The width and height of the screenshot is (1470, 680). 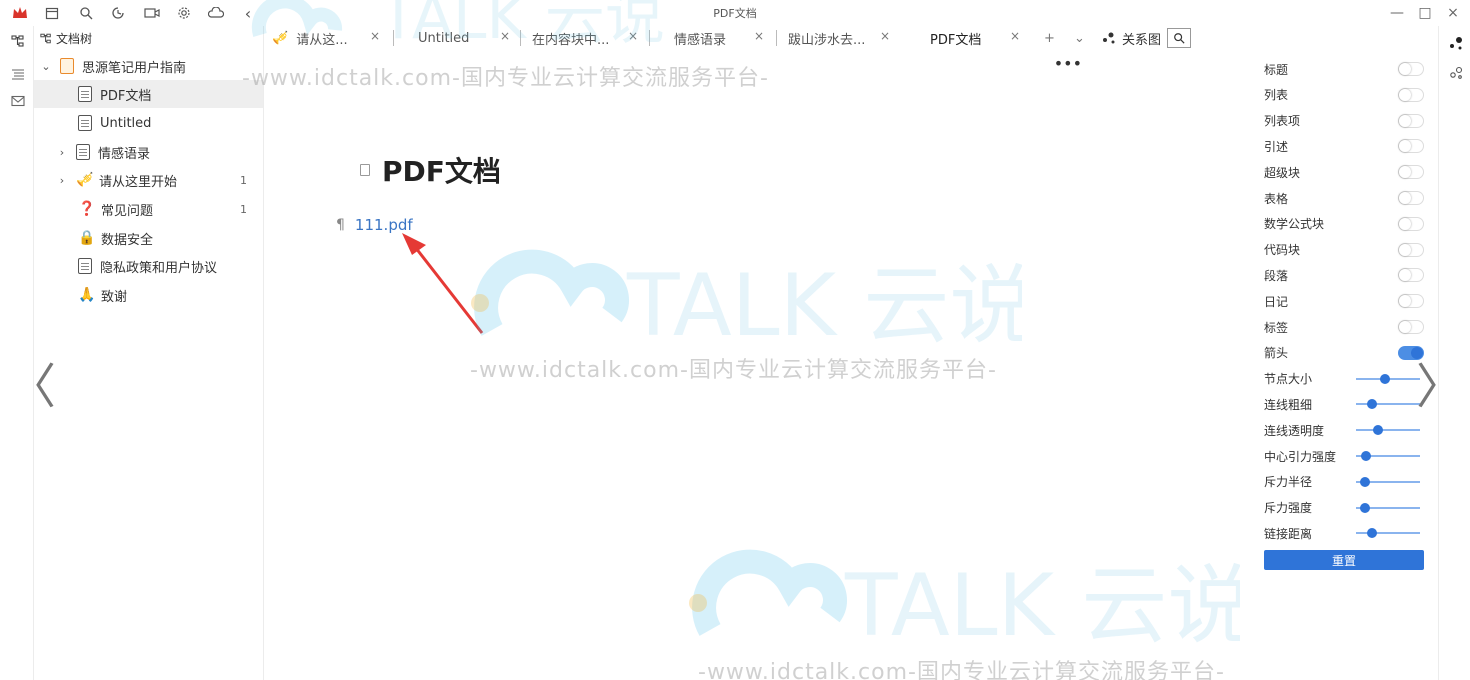 What do you see at coordinates (148, 152) in the screenshot?
I see `tree-item-qinggan: › 情感语录` at bounding box center [148, 152].